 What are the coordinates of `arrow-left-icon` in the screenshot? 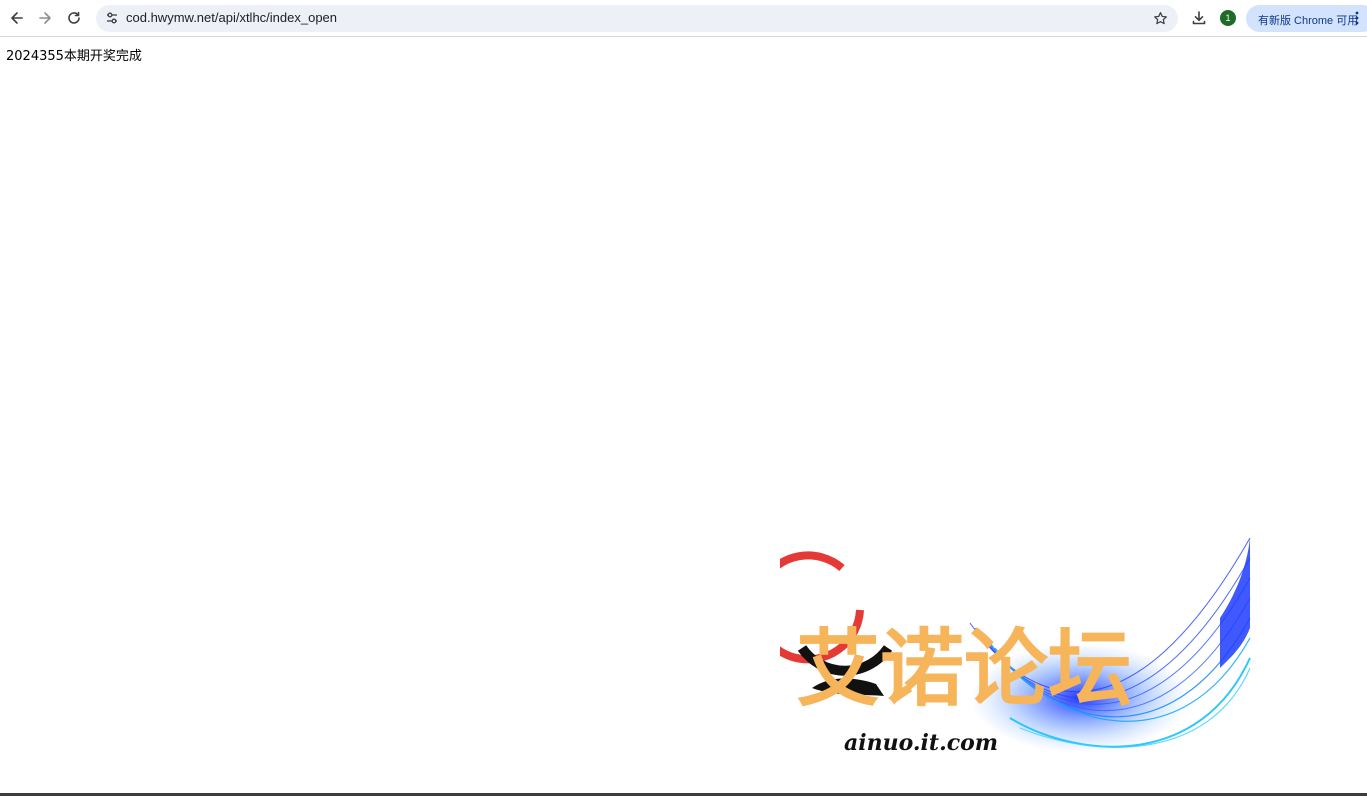 It's located at (17, 18).